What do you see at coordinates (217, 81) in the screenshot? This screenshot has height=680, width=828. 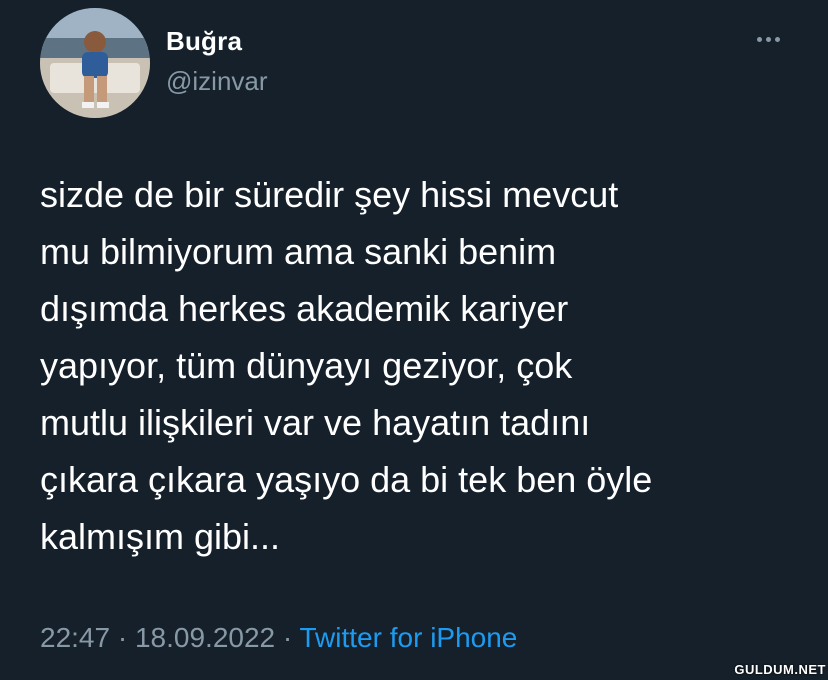 I see `user-handle: @izinvar` at bounding box center [217, 81].